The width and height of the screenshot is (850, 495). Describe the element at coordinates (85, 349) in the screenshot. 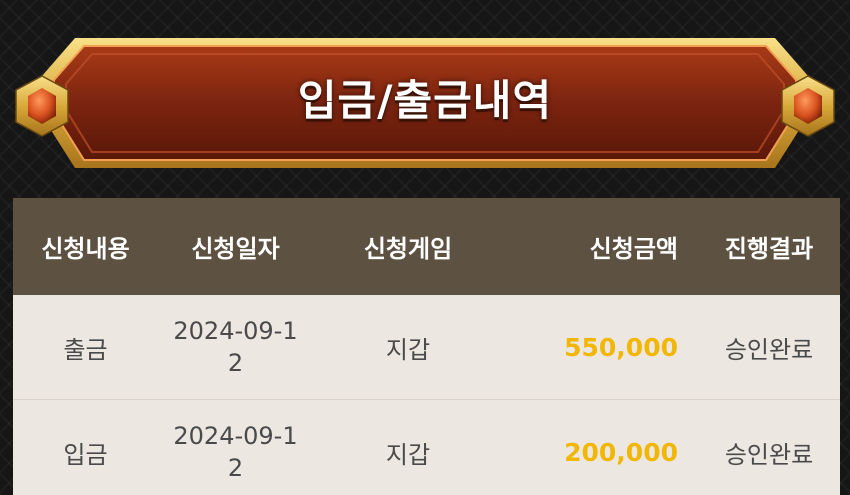

I see `cell-type: 출금` at that location.